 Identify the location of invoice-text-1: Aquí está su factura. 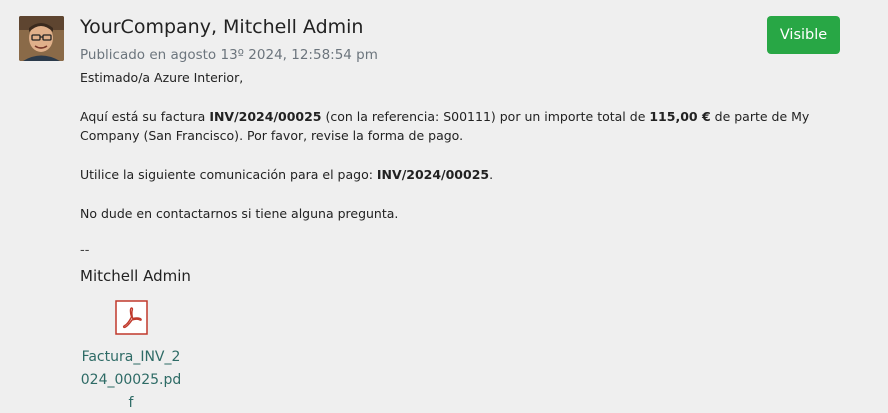
(145, 116).